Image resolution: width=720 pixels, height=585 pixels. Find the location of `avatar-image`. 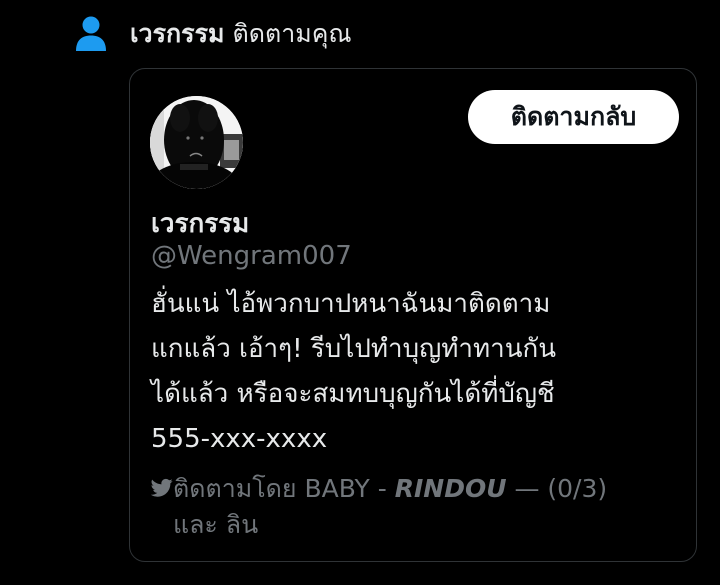

avatar-image is located at coordinates (196, 142).